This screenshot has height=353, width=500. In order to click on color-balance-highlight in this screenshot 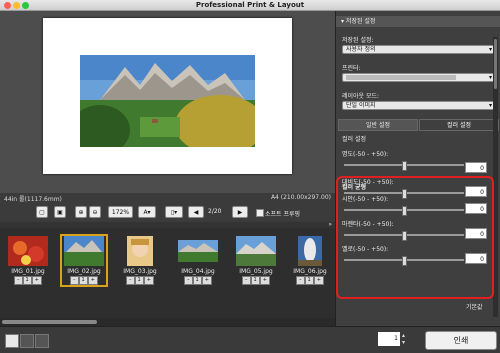, I will do `click(415, 237)`.